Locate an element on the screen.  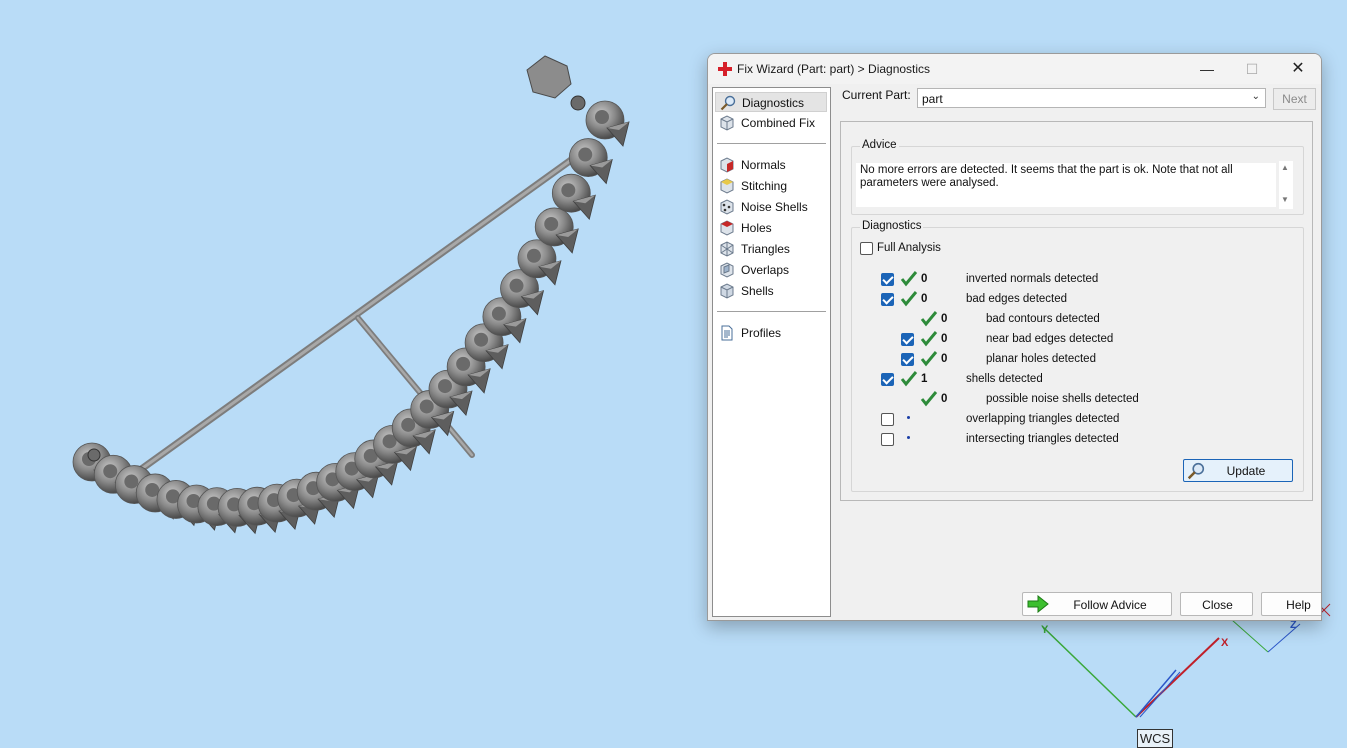
help-button: Help is located at coordinates (1291, 604).